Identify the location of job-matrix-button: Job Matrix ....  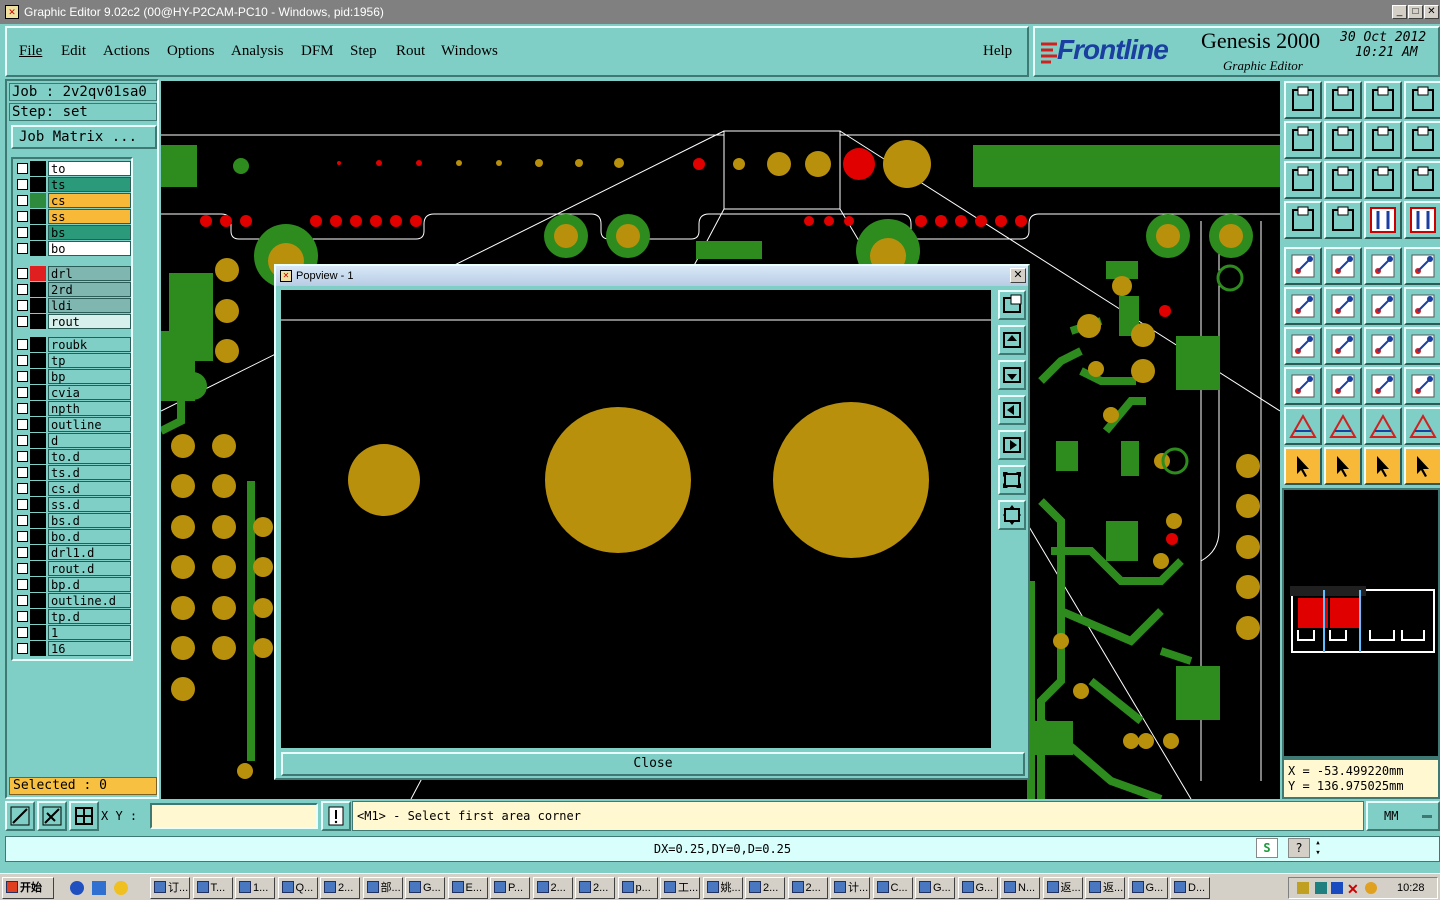
(84, 137).